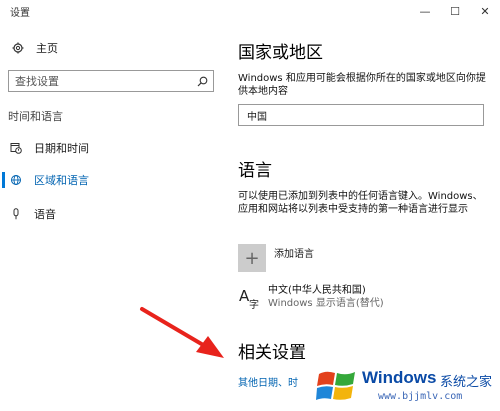  Describe the element at coordinates (362, 85) in the screenshot. I see `country-description: Windows 和应用可能会根据你所在的国家或地区向你提供本地内容` at that location.